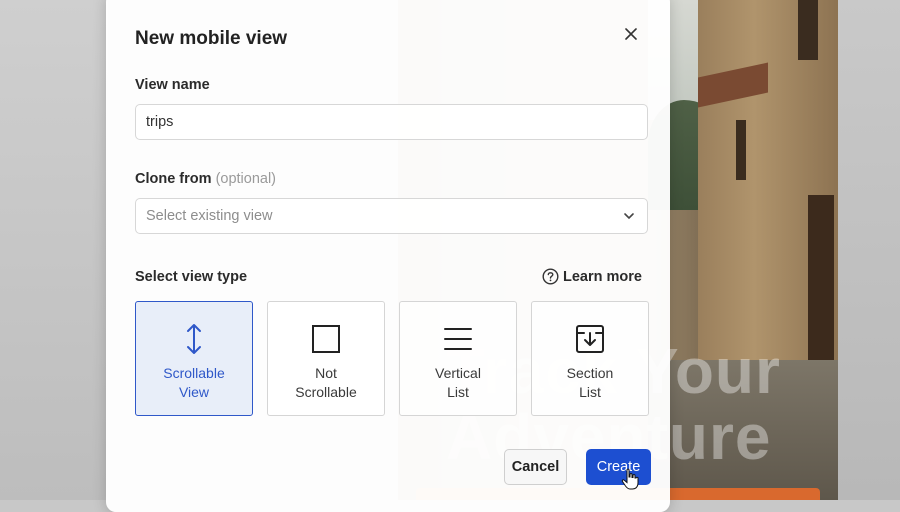 The height and width of the screenshot is (512, 900). Describe the element at coordinates (326, 339) in the screenshot. I see `square-icon` at that location.